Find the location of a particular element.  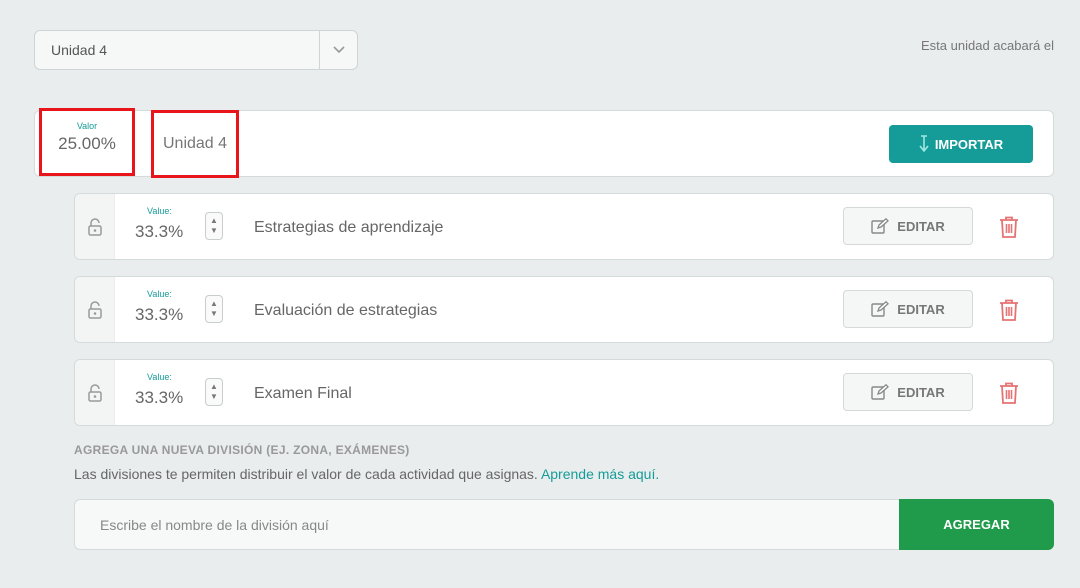

learn-more-link: Aprende más aquí. is located at coordinates (600, 474).